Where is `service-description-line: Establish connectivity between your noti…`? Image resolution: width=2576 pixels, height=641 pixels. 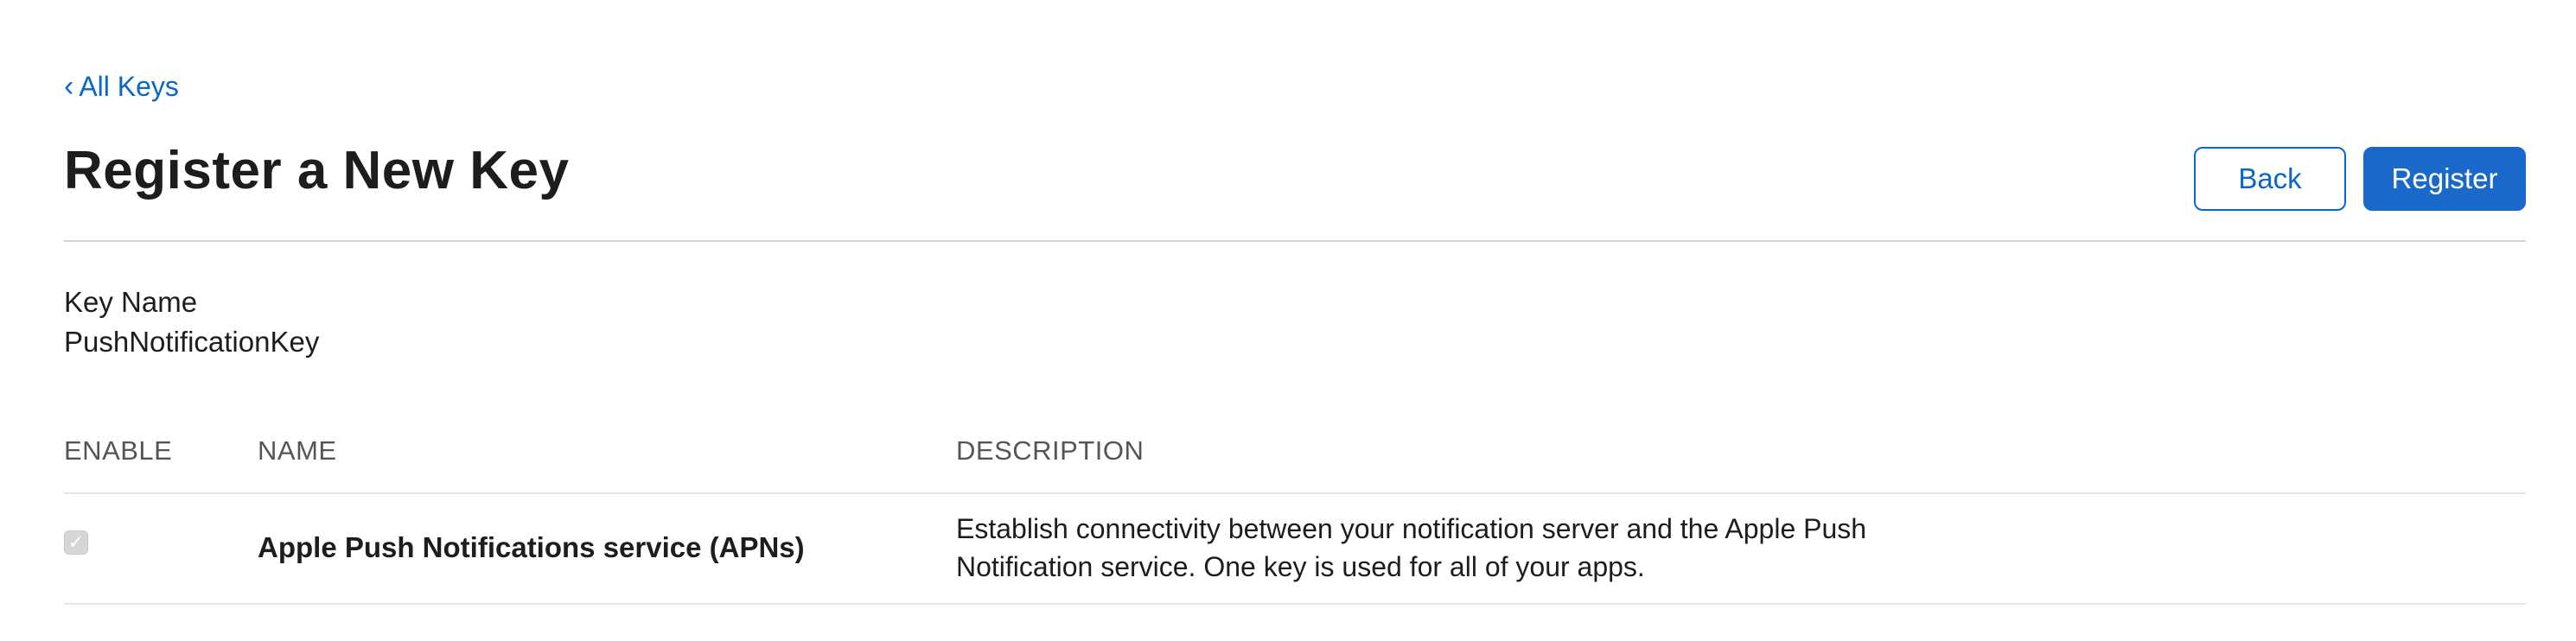 service-description-line: Establish connectivity between your noti… is located at coordinates (1411, 529).